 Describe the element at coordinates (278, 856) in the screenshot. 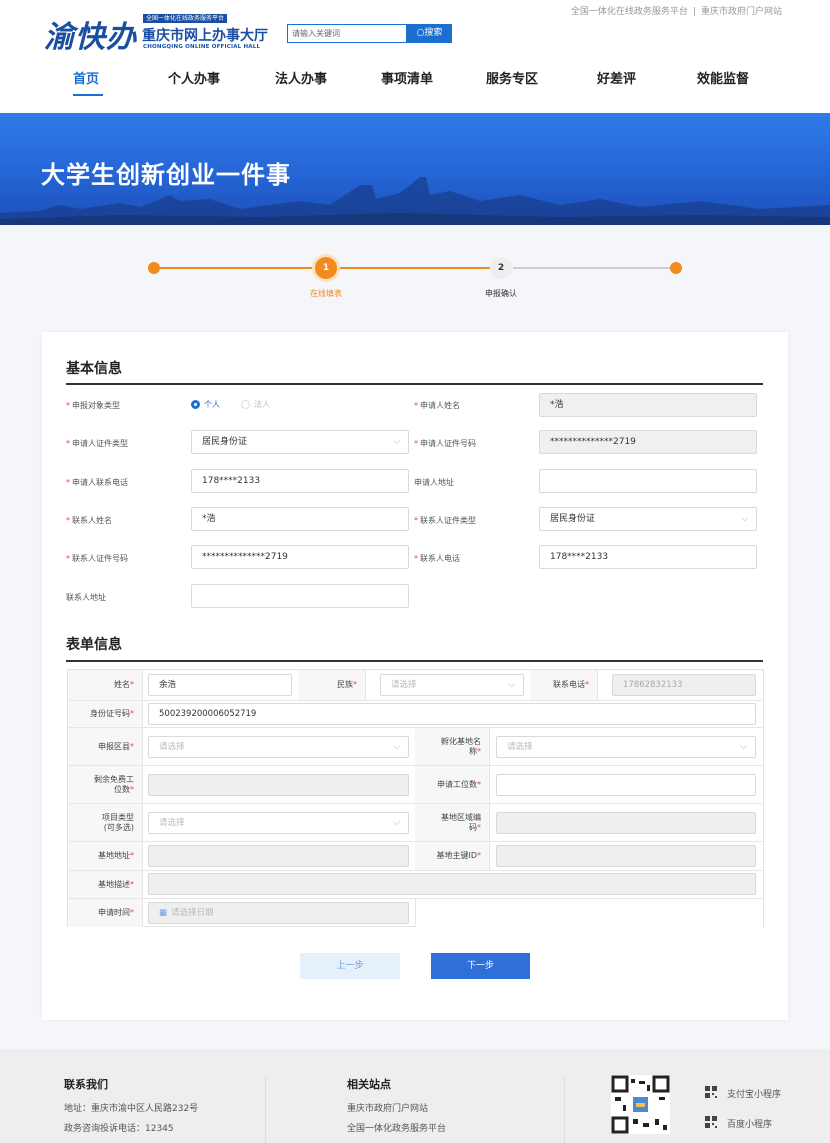

I see `base-address-field` at that location.